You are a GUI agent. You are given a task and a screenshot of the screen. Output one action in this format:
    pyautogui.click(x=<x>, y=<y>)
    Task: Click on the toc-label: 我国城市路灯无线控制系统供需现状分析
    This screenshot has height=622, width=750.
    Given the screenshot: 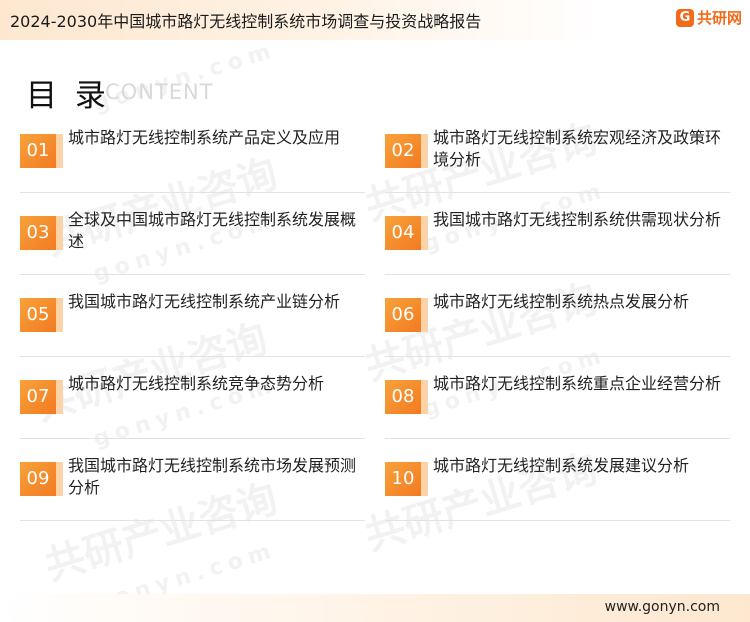 What is the action you would take?
    pyautogui.click(x=577, y=219)
    